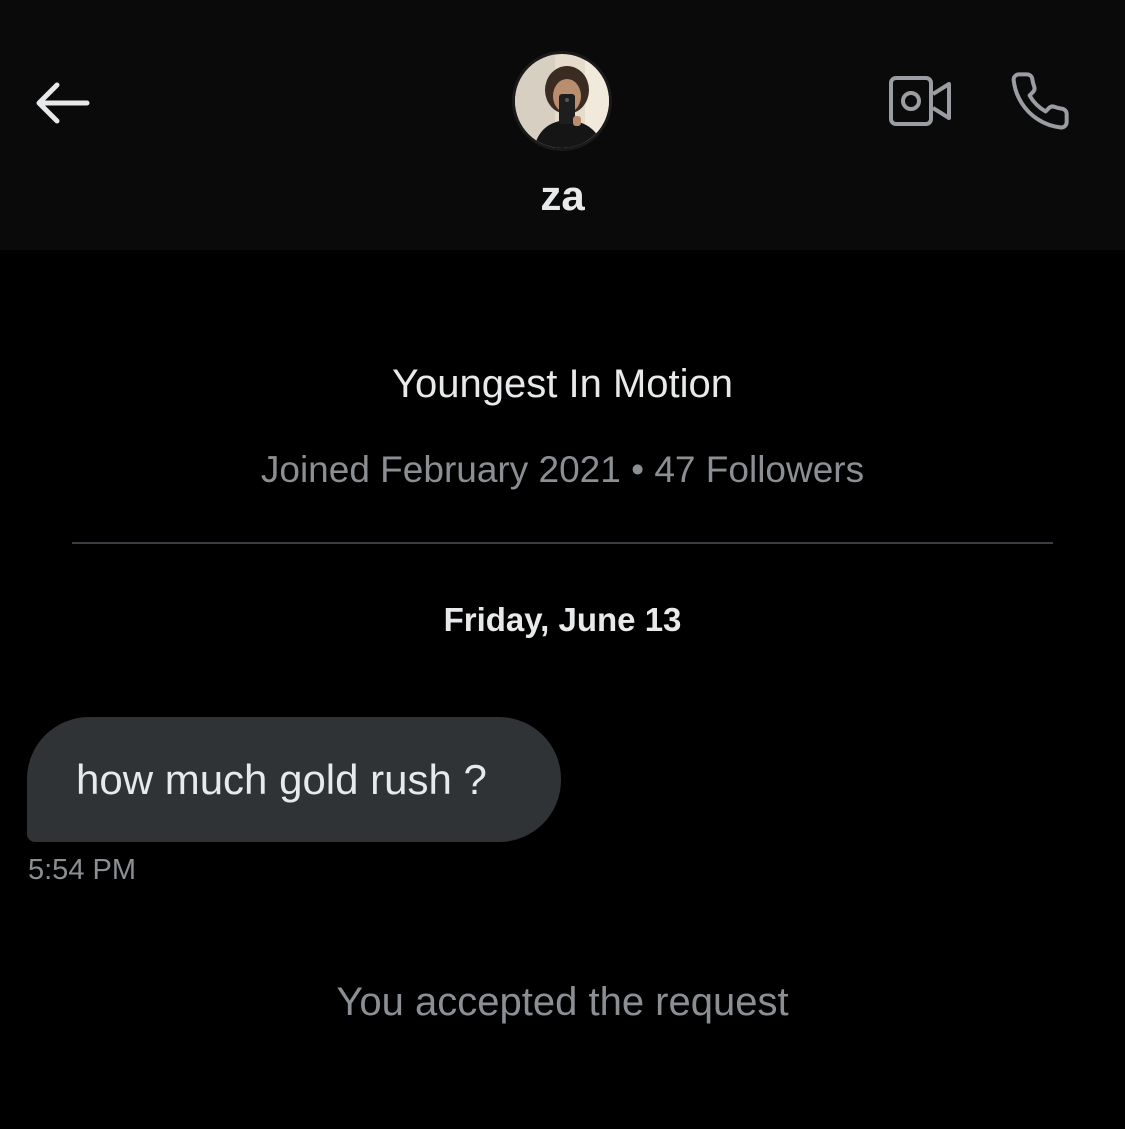  Describe the element at coordinates (562, 1002) in the screenshot. I see `system-note: You accepted the request` at that location.